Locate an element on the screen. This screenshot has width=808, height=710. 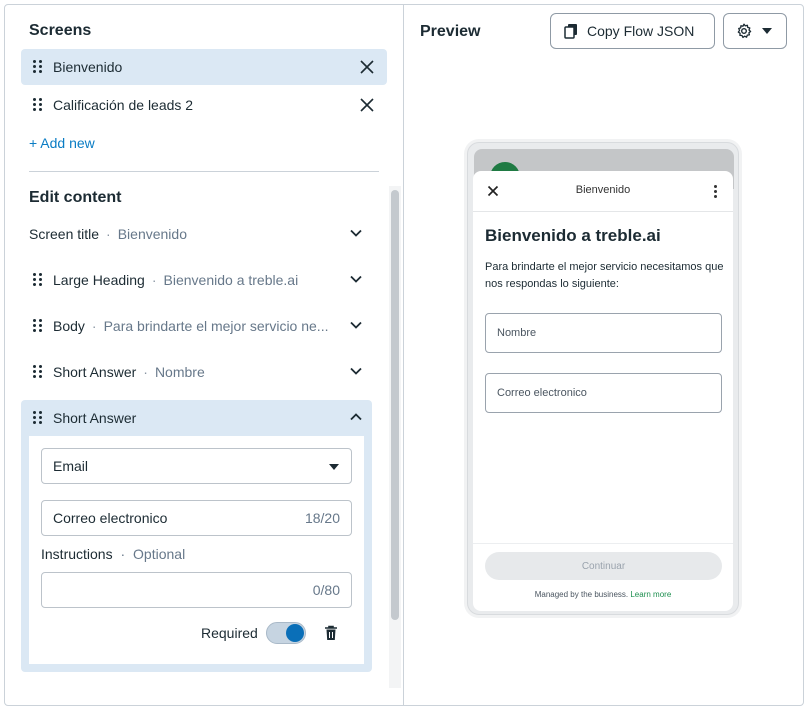
trash-icon is located at coordinates (331, 633).